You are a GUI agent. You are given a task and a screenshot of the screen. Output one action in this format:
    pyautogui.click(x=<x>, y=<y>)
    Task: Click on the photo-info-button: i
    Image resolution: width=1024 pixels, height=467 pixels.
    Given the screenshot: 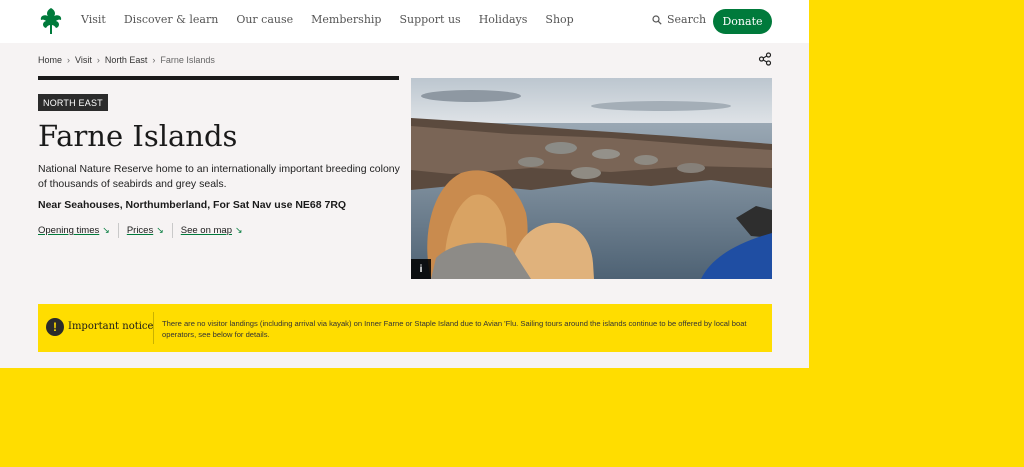 What is the action you would take?
    pyautogui.click(x=421, y=269)
    